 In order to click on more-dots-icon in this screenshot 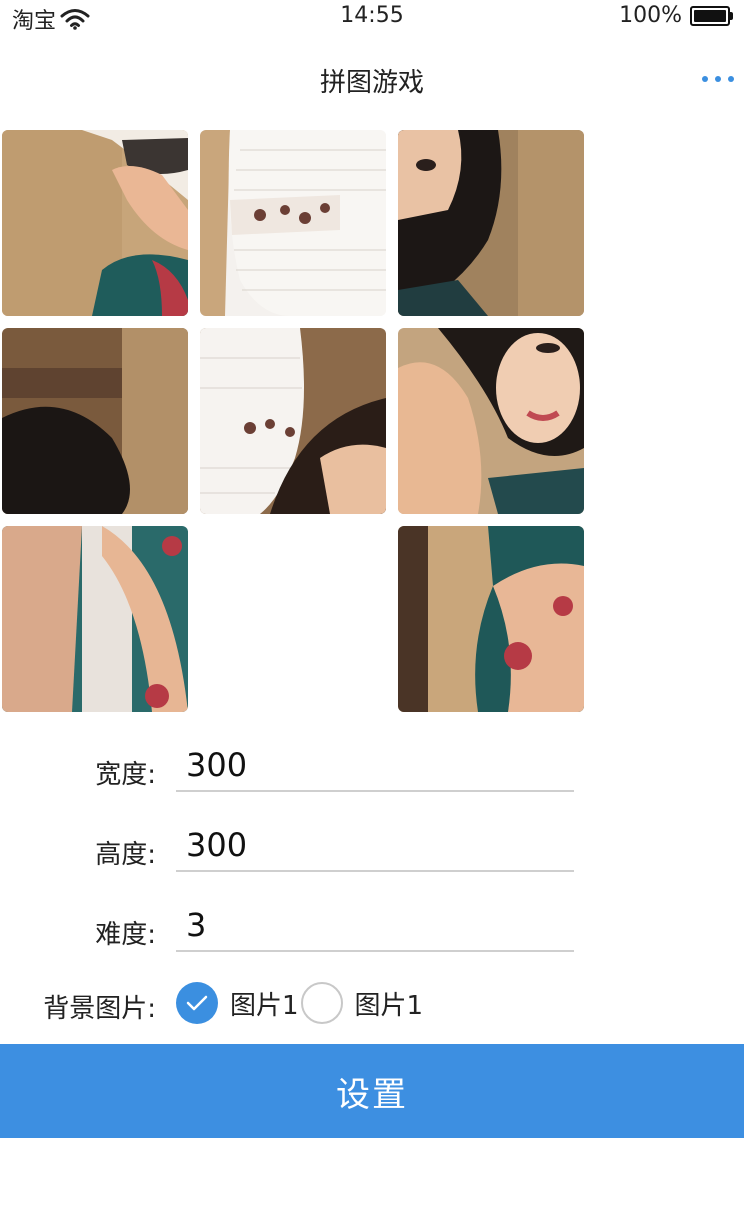, I will do `click(718, 79)`.